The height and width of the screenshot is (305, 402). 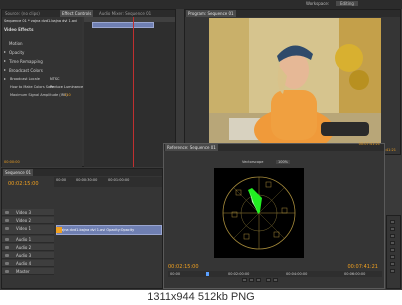 I want to click on program-tabs: Program: Sequence 01, so click(x=292, y=13).